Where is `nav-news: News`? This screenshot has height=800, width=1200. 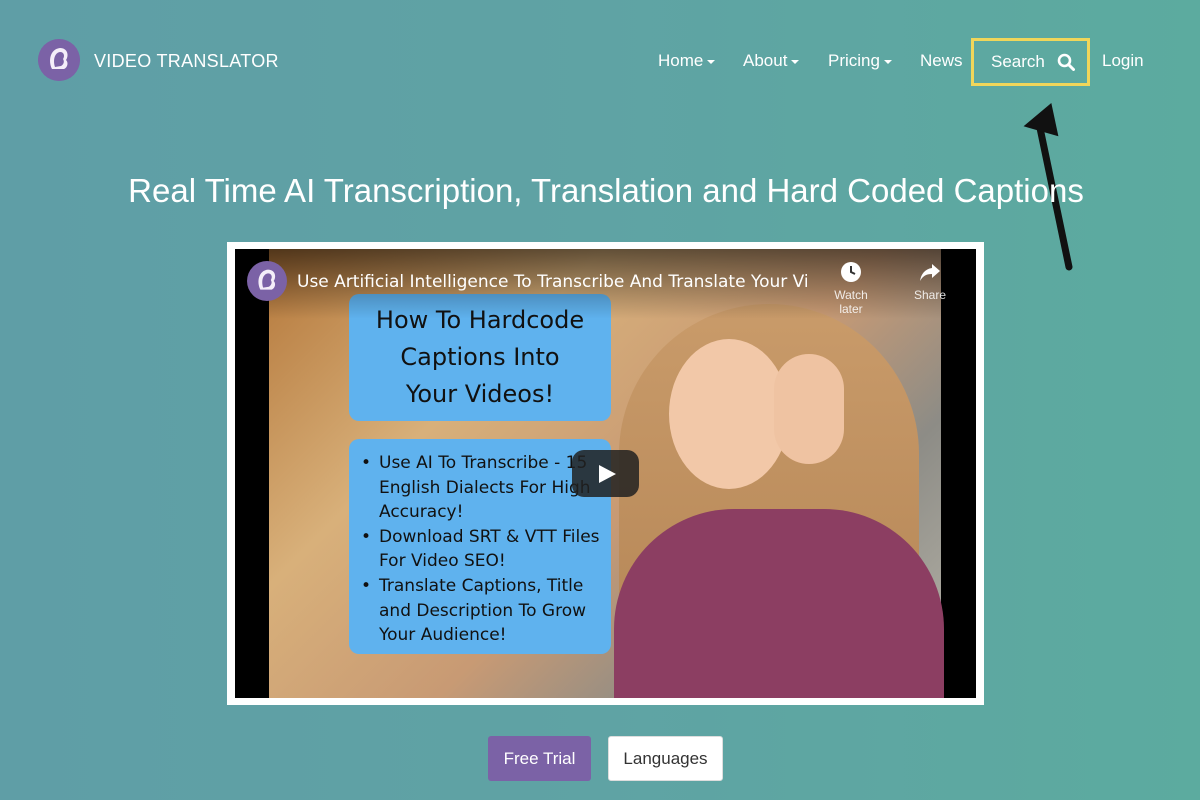
nav-news: News is located at coordinates (941, 61).